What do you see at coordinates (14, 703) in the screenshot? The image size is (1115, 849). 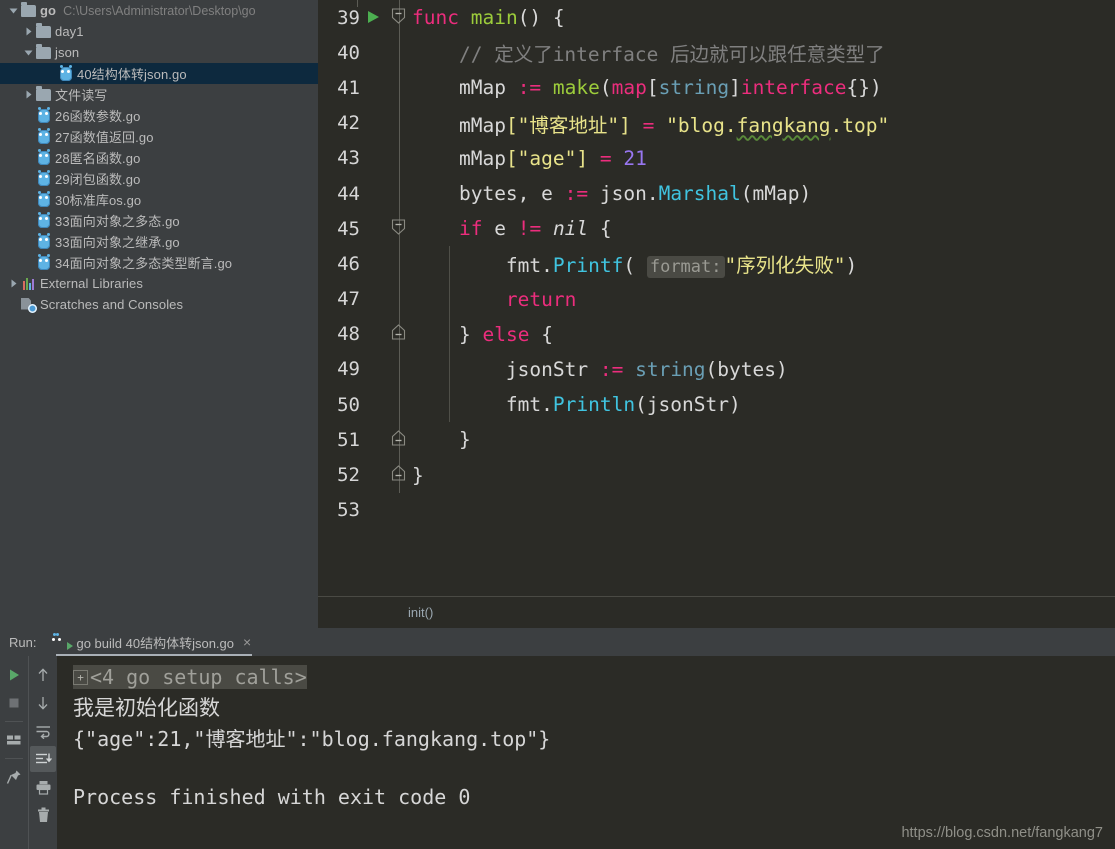 I see `stop-button` at bounding box center [14, 703].